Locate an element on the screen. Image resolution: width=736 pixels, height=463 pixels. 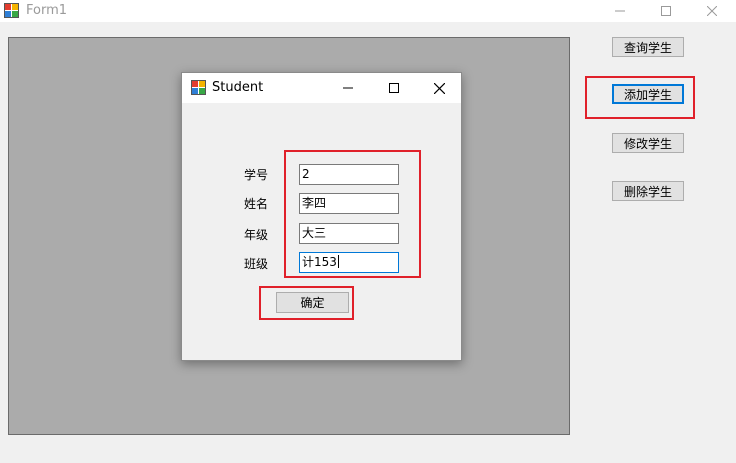
dialog-close-button is located at coordinates (439, 88).